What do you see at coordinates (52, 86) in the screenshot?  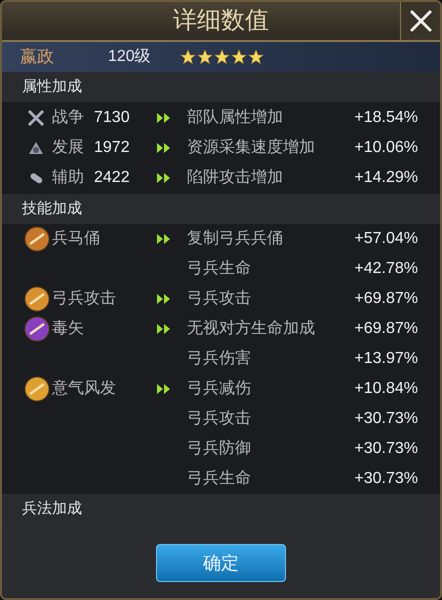 I see `section-title: 属性加成` at bounding box center [52, 86].